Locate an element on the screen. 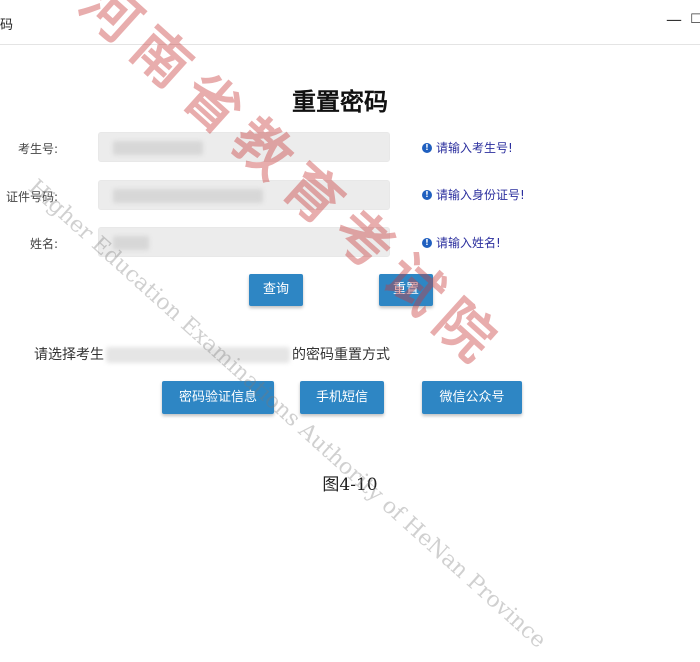  query-button: 查询 is located at coordinates (276, 290).